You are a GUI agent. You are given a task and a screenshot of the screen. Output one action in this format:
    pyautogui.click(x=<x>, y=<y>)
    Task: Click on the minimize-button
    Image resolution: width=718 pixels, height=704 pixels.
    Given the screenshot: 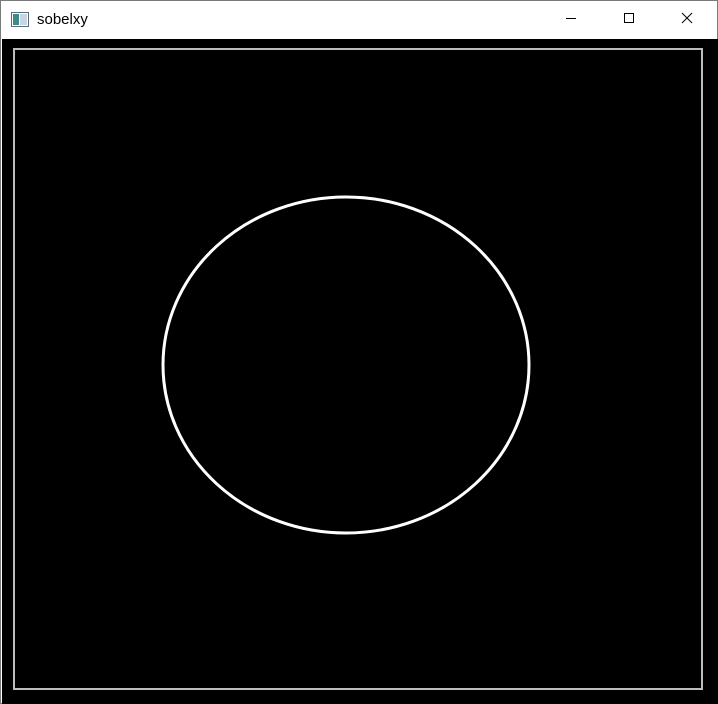 What is the action you would take?
    pyautogui.click(x=571, y=20)
    